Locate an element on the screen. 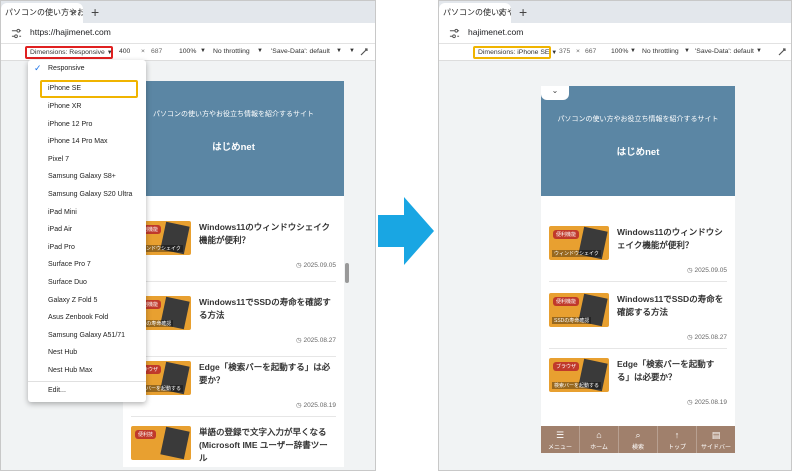 This screenshot has width=792, height=473. device-option: Surface Duo is located at coordinates (87, 283).